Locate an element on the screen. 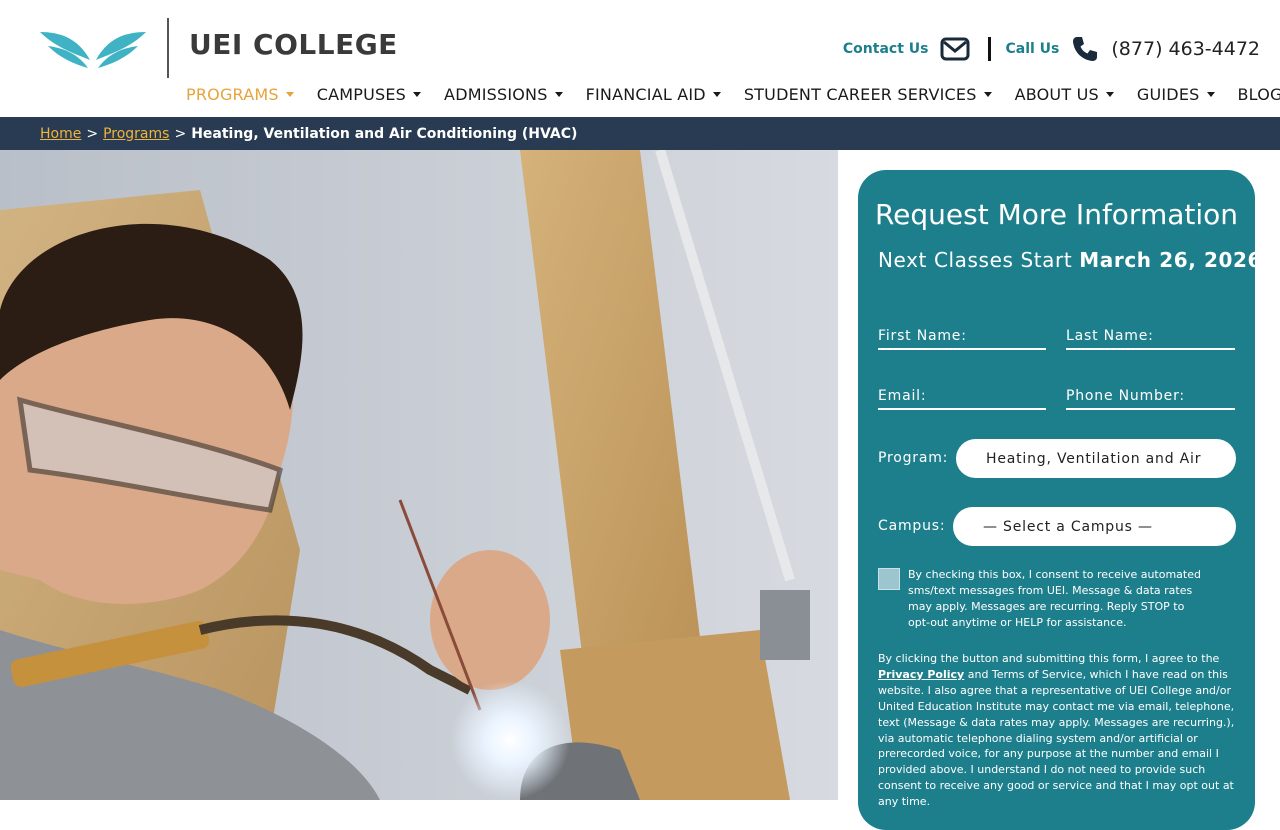 The width and height of the screenshot is (1280, 830). phone-field is located at coordinates (1150, 395).